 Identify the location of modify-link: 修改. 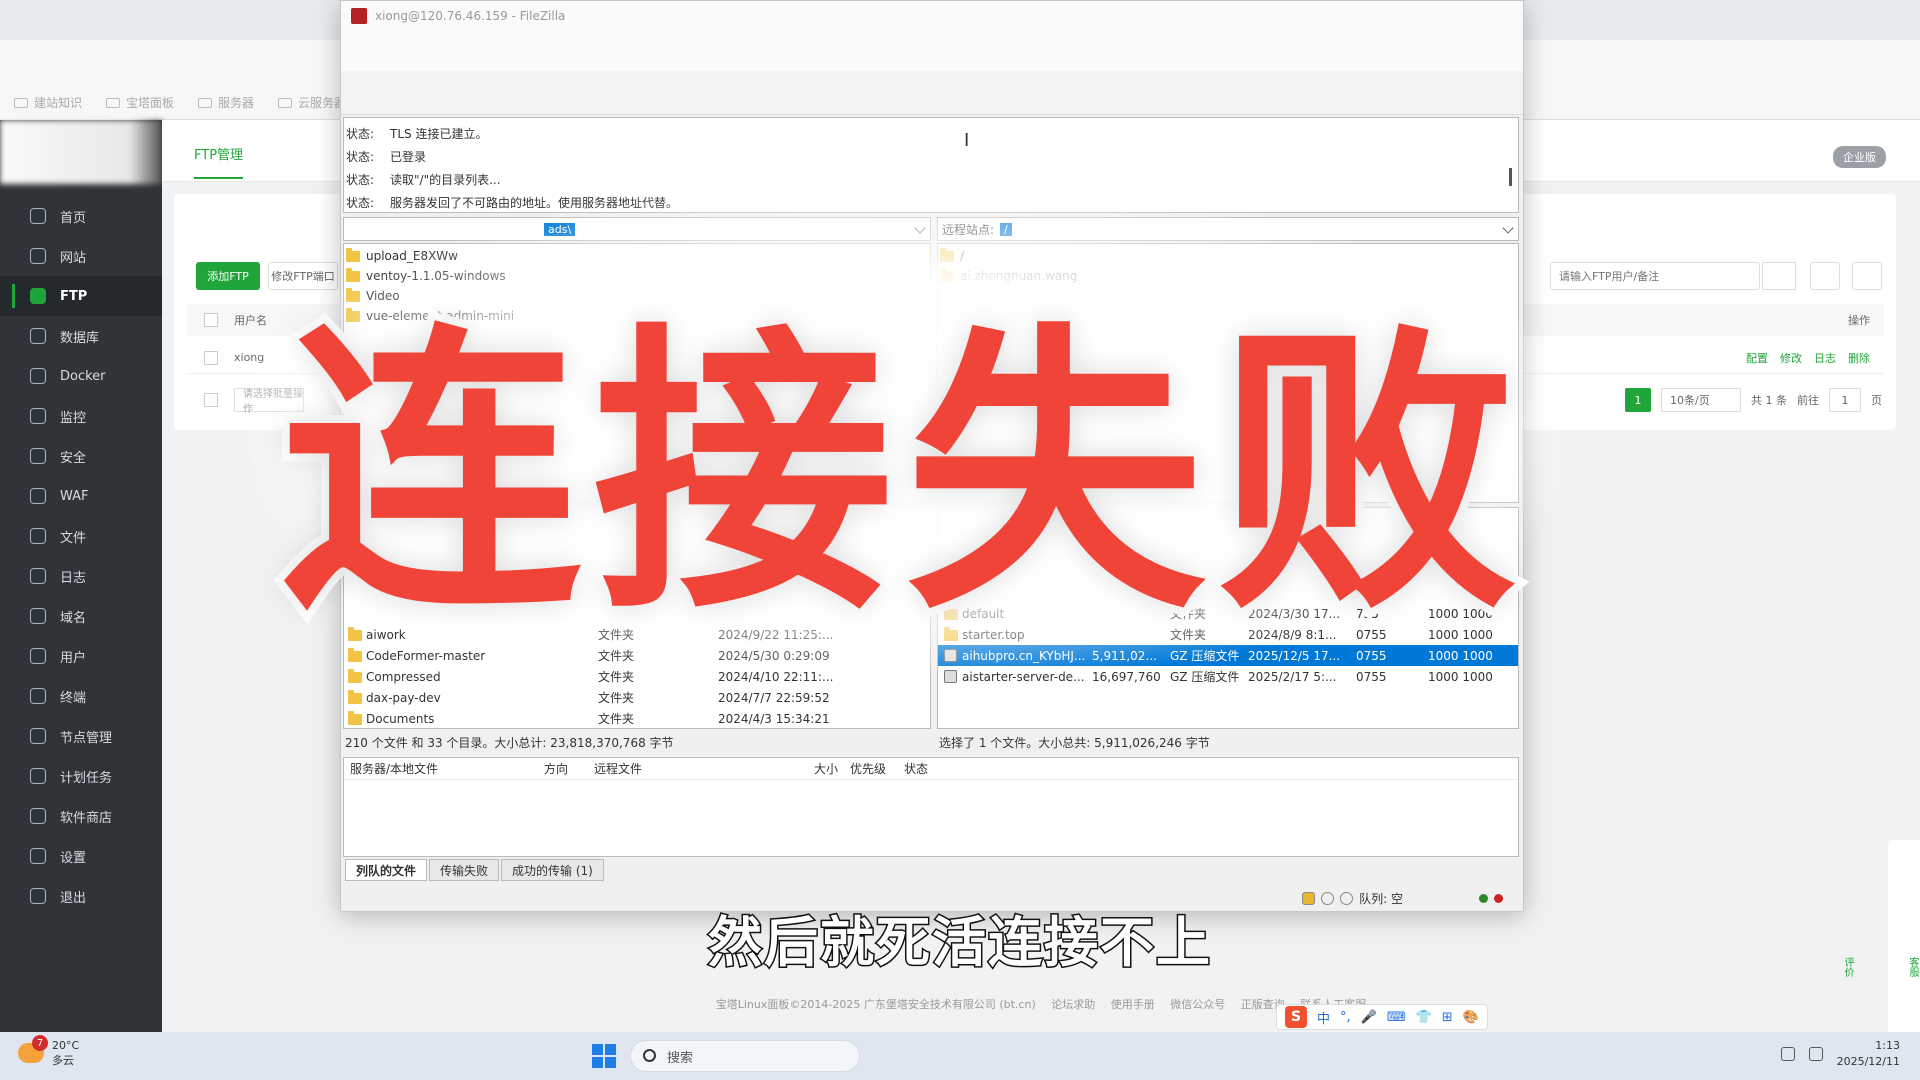
(1791, 358).